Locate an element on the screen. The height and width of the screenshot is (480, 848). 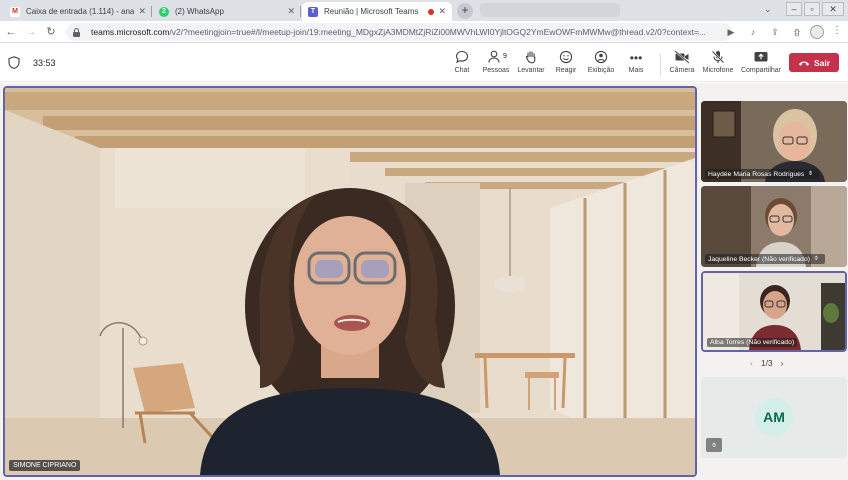
microphone-button: Microfone is located at coordinates (718, 65).